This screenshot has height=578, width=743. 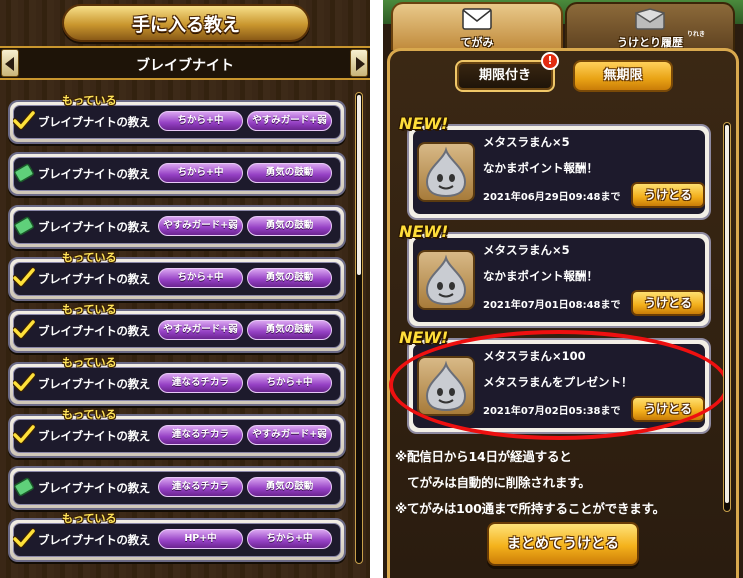 I want to click on envelope-icon, so click(x=477, y=19).